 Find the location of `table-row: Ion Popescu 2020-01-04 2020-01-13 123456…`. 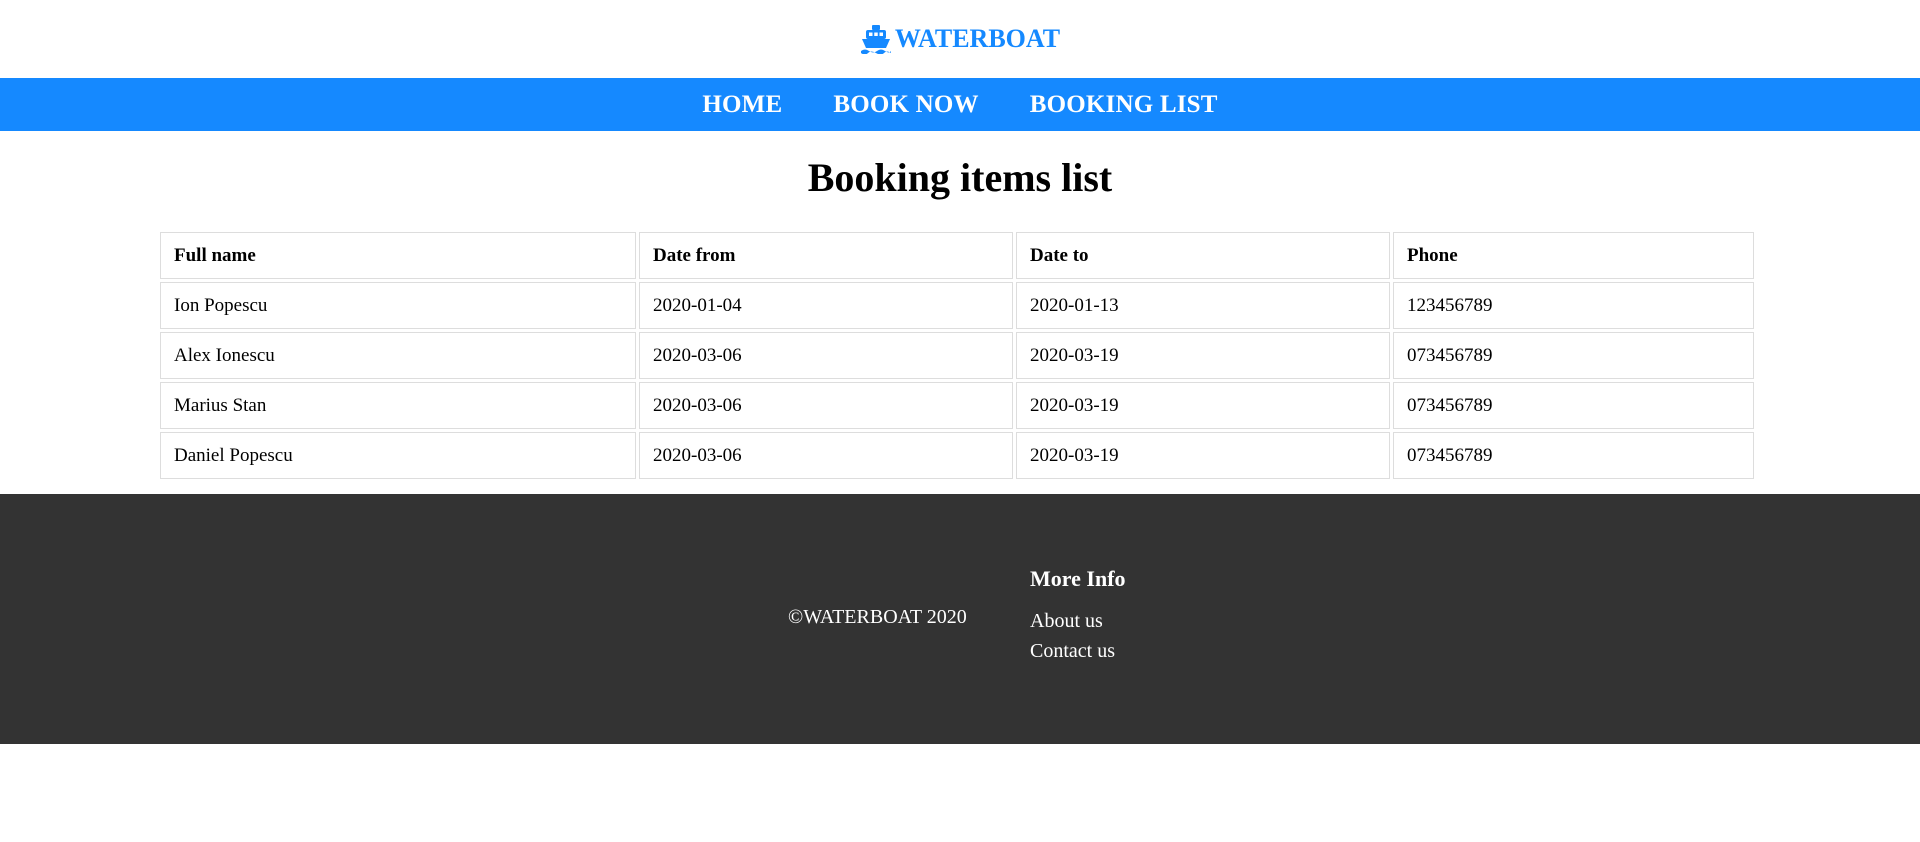

table-row: Ion Popescu 2020-01-04 2020-01-13 123456… is located at coordinates (957, 305).